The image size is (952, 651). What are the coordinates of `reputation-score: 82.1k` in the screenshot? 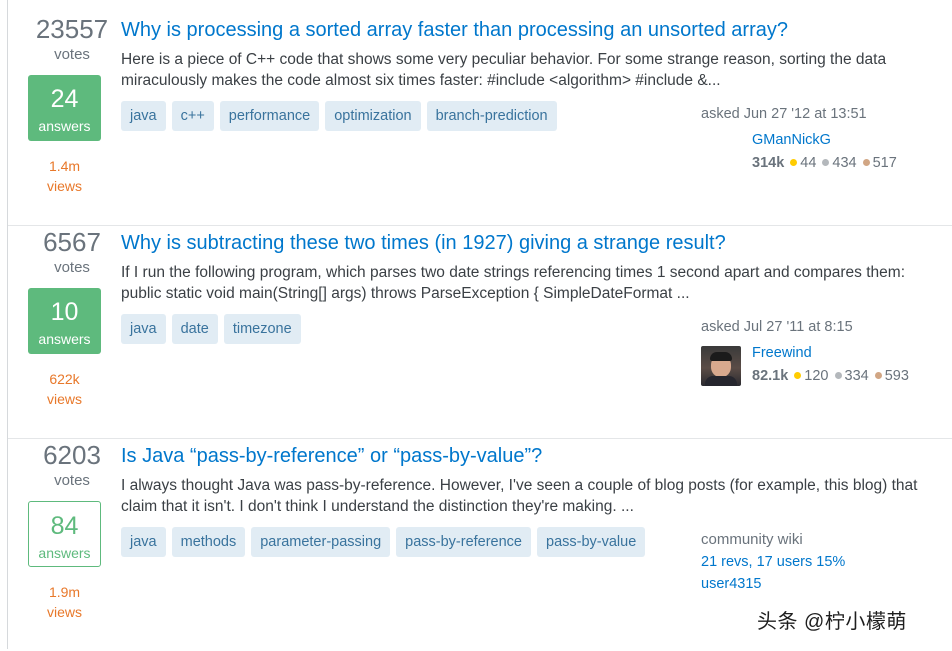 It's located at (770, 376).